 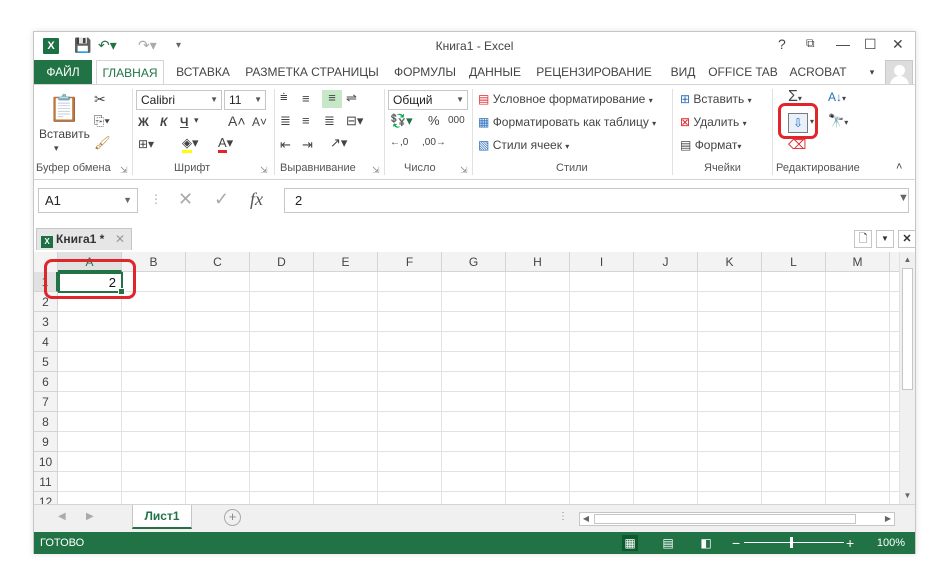 I want to click on next-sheet-icon: ▶, so click(x=90, y=516).